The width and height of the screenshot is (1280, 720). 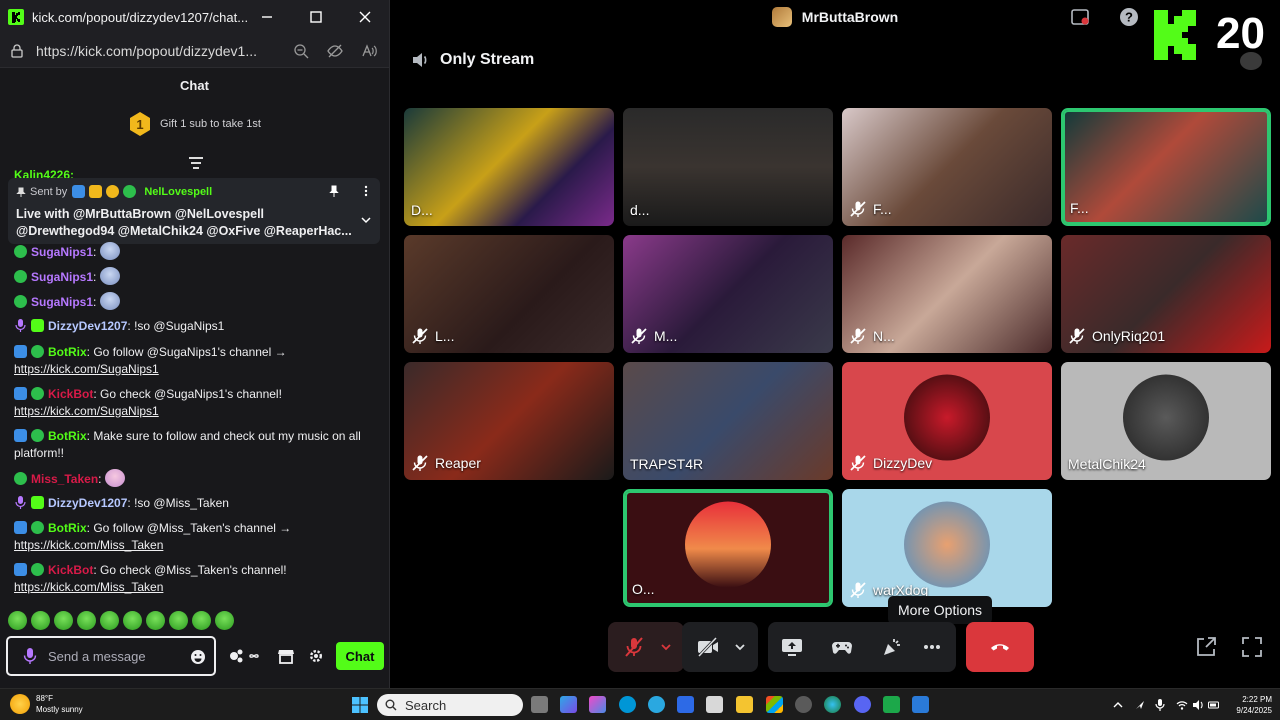 I want to click on read-aloud-icon, so click(x=369, y=51).